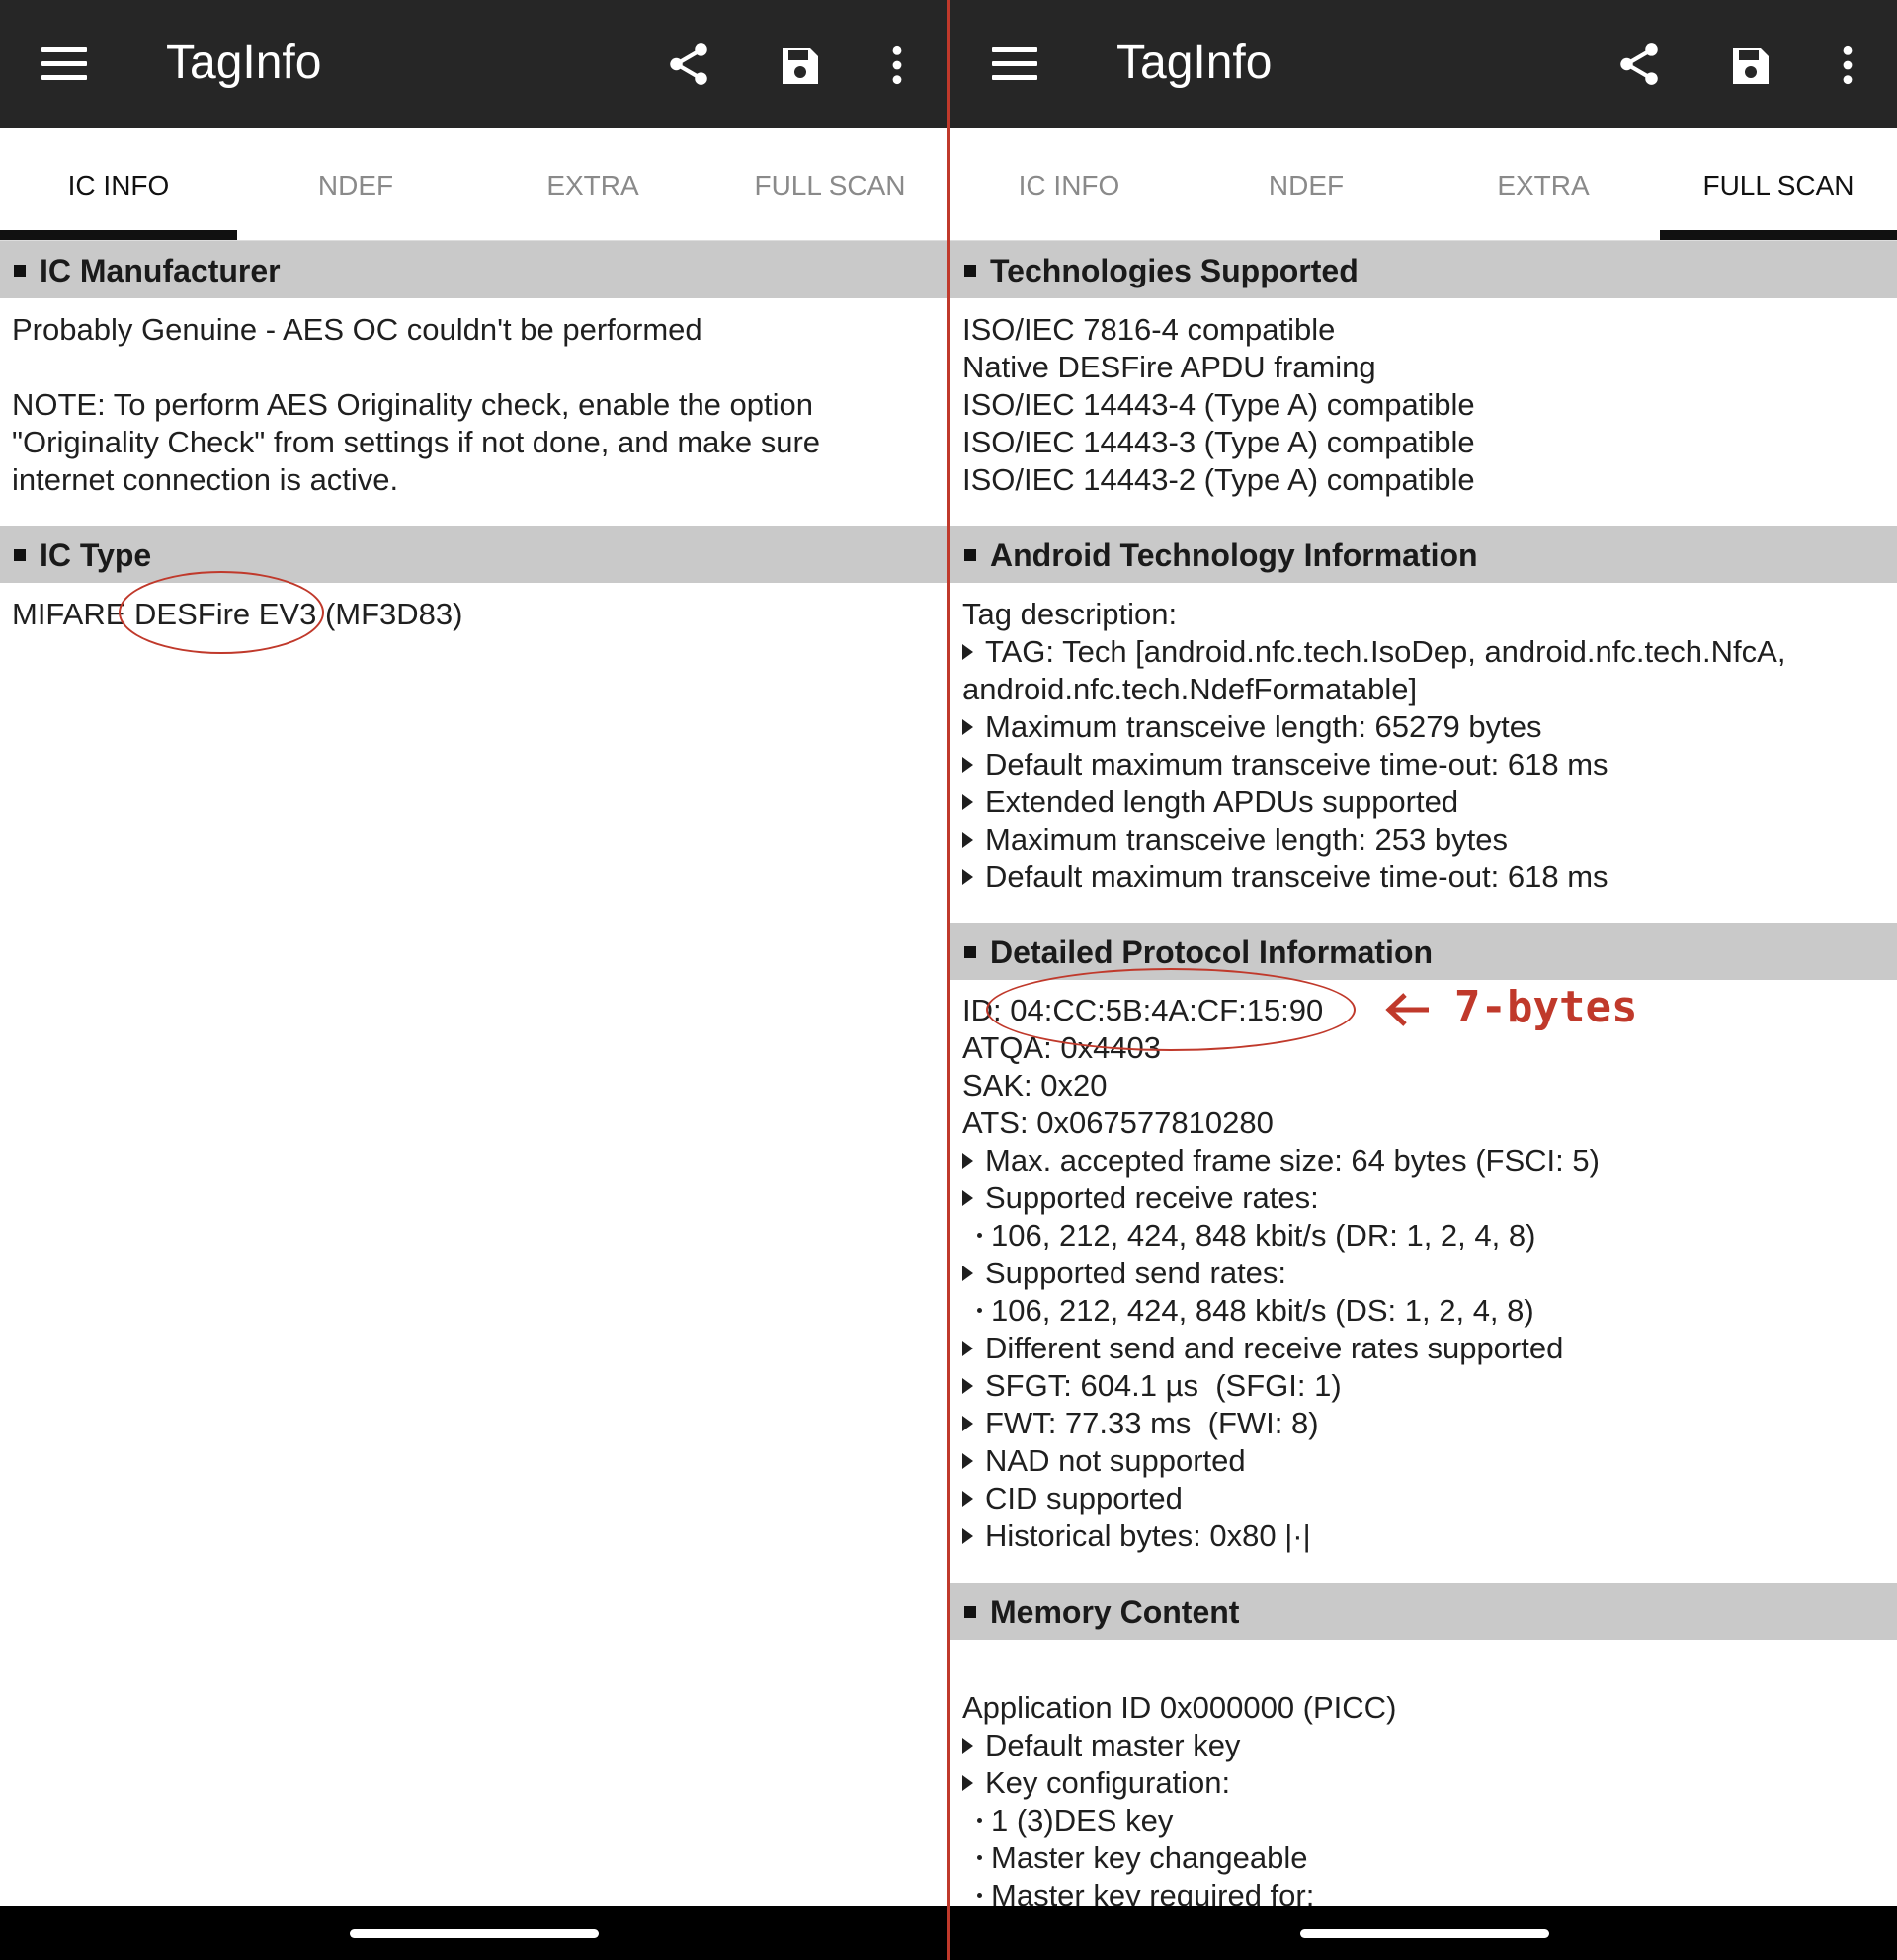  What do you see at coordinates (1218, 479) in the screenshot?
I see `list-item: ISO/IEC 14443-2 (Type A) compatible` at bounding box center [1218, 479].